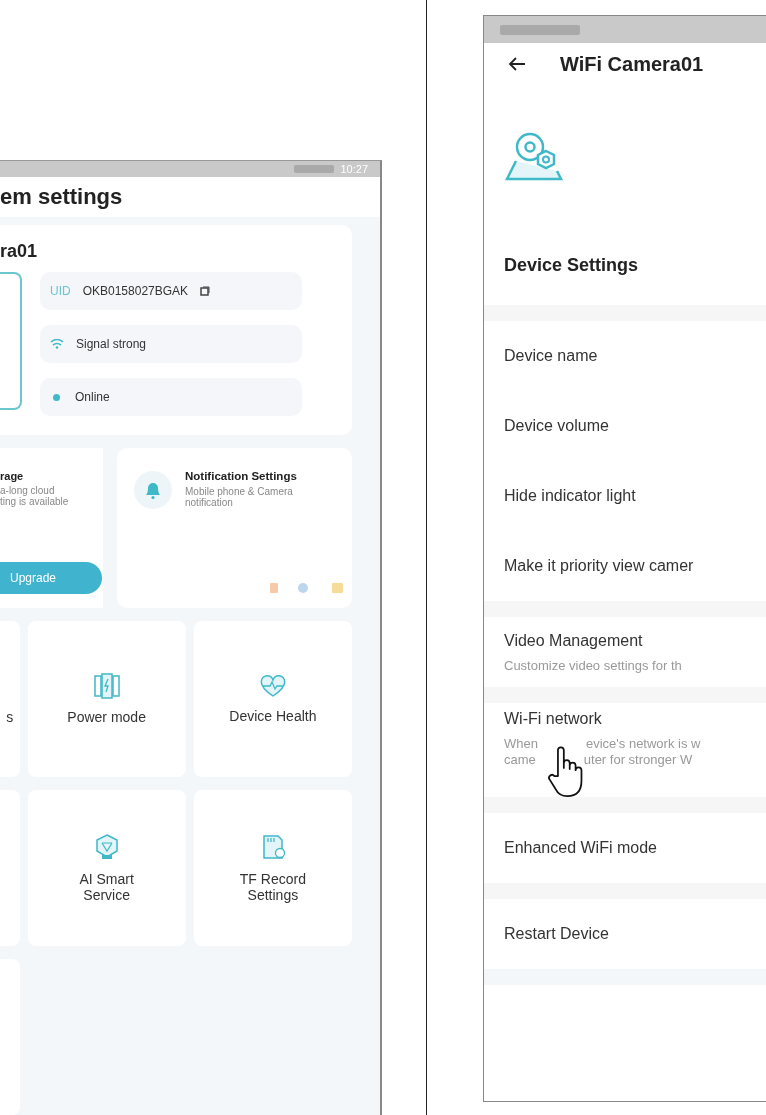 The image size is (766, 1115). I want to click on menu-tile: Power mode, so click(106, 699).